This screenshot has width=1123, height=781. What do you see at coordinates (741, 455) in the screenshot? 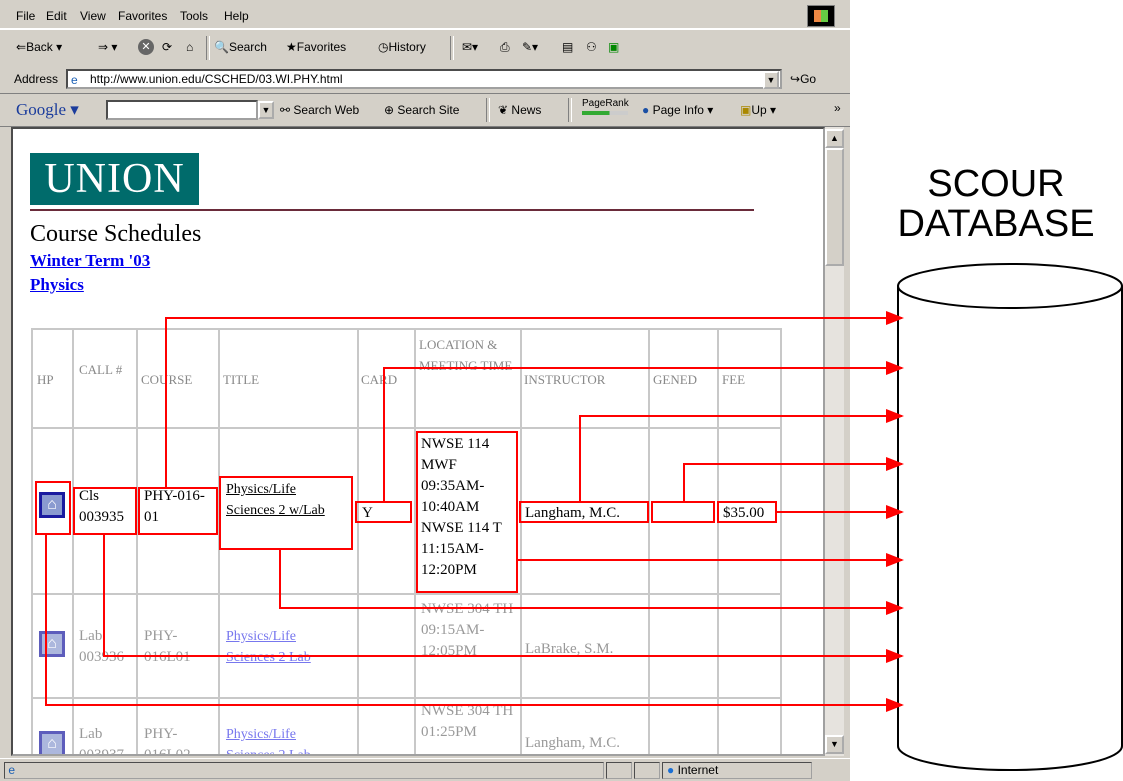
I see `arrow-instructor` at bounding box center [741, 455].